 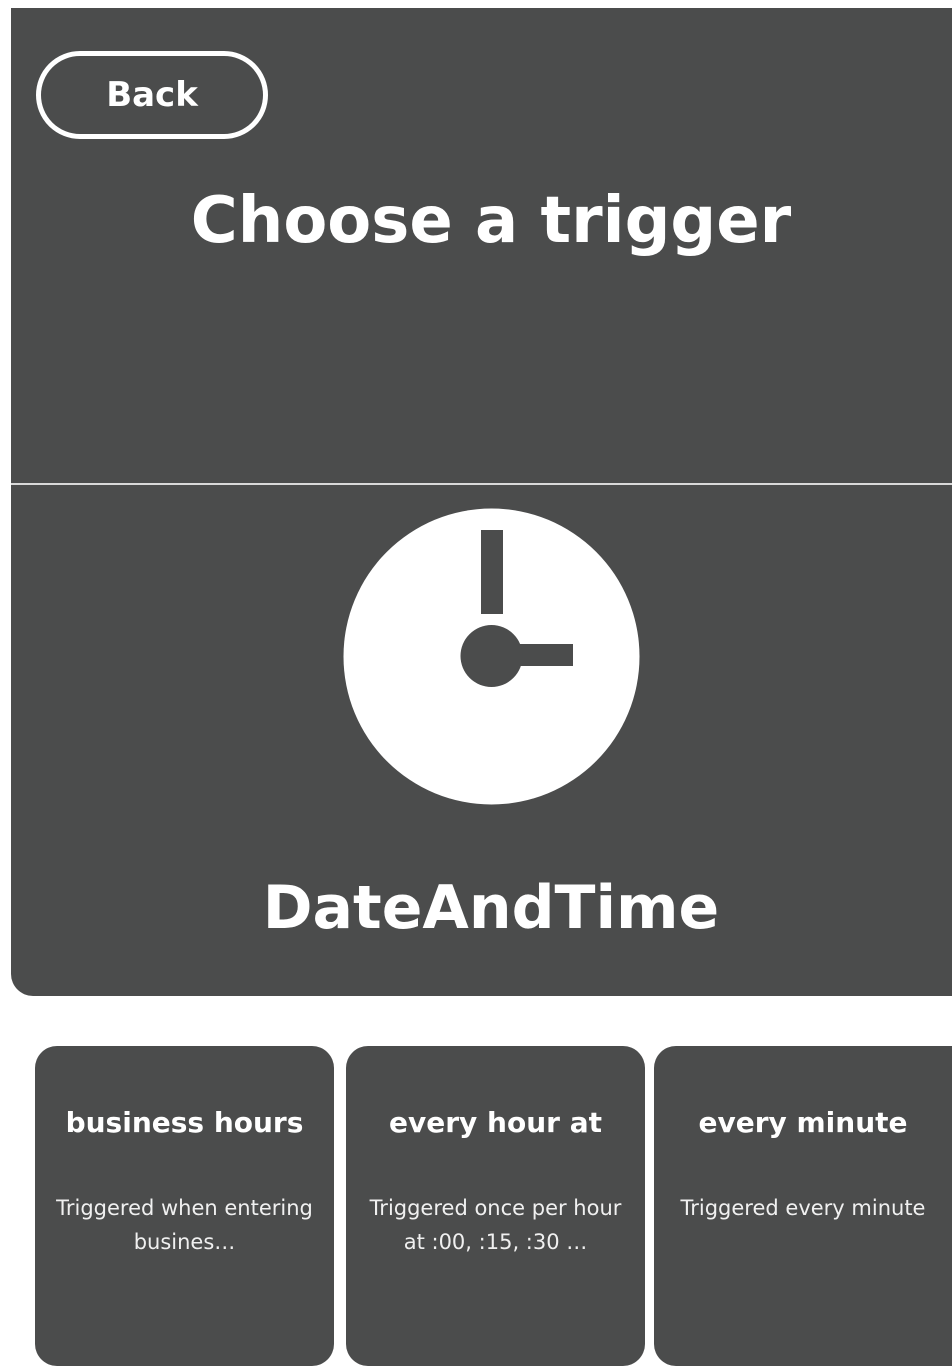 What do you see at coordinates (184, 1122) in the screenshot?
I see `trigger-title: business hours` at bounding box center [184, 1122].